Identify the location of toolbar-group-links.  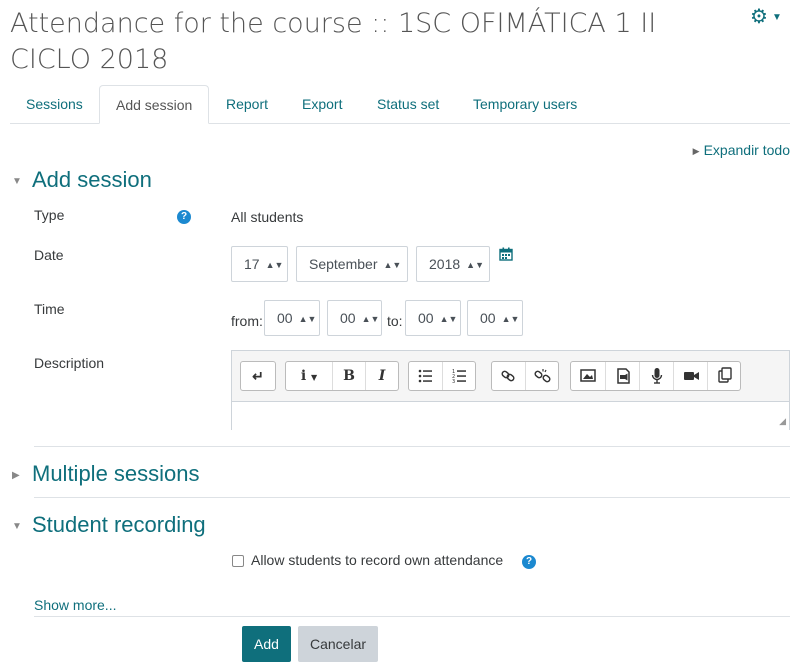
(525, 376).